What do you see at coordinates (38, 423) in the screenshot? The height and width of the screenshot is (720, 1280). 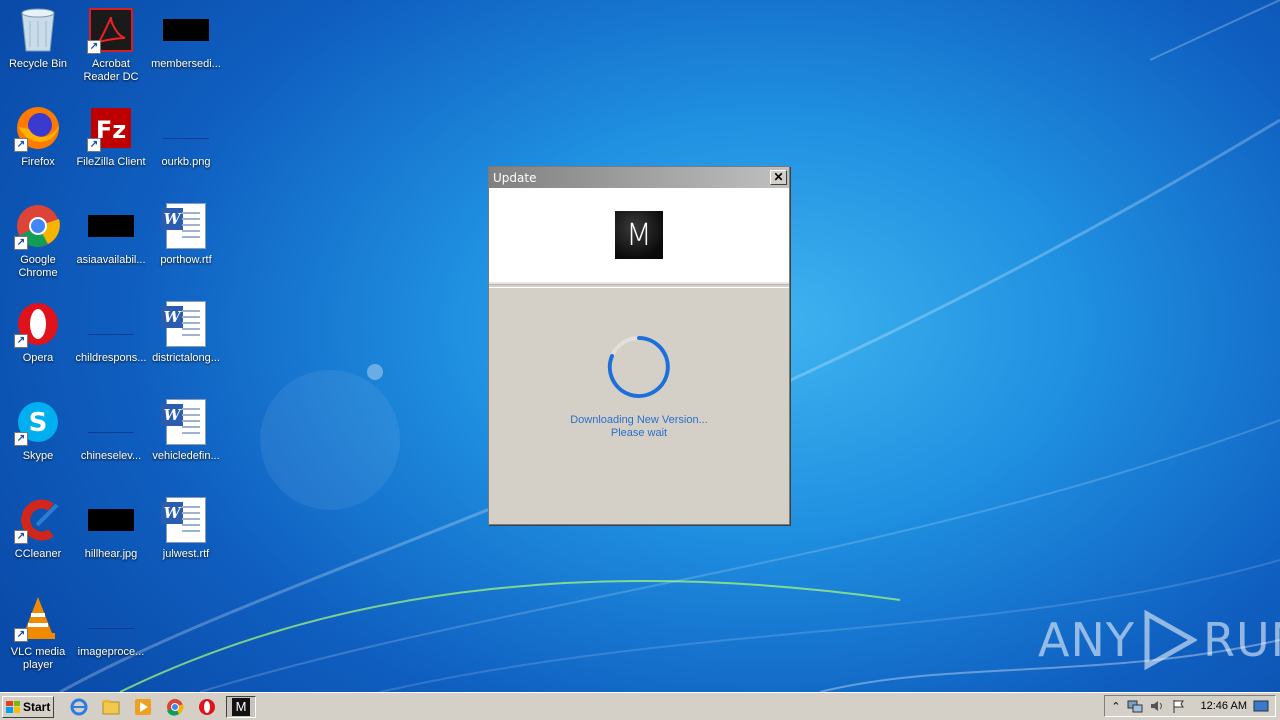 I see `svg-text: S` at bounding box center [38, 423].